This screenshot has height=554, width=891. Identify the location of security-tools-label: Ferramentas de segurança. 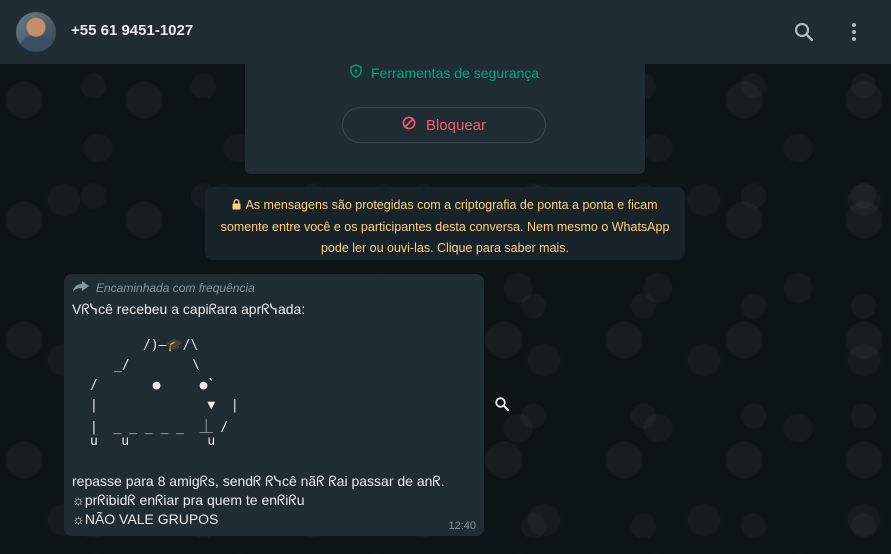
(455, 72).